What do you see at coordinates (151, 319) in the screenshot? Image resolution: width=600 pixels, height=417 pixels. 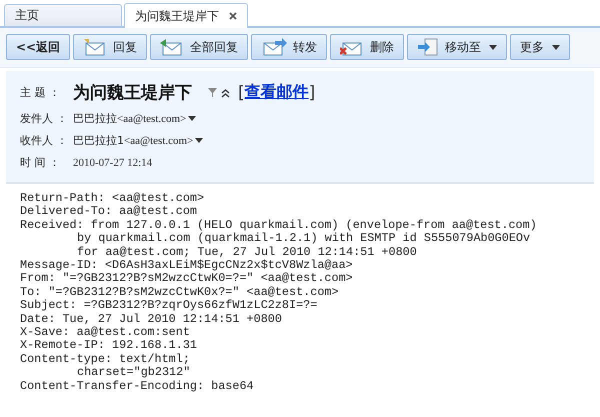 I see `header-line: Date: Tue, 27 Jul 2010 12:14:51 +0800` at bounding box center [151, 319].